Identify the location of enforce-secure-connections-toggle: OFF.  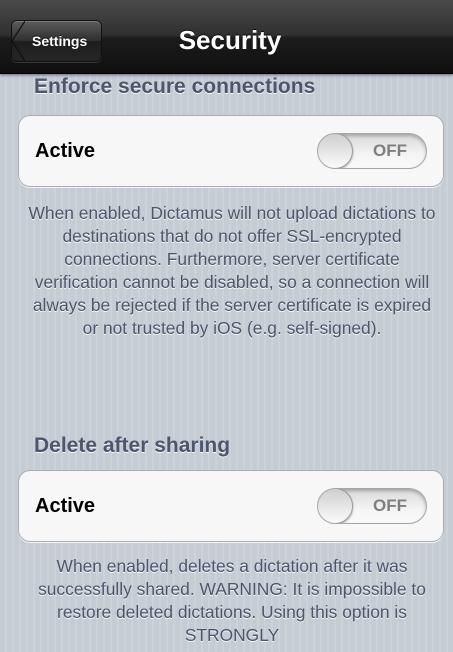
(372, 151).